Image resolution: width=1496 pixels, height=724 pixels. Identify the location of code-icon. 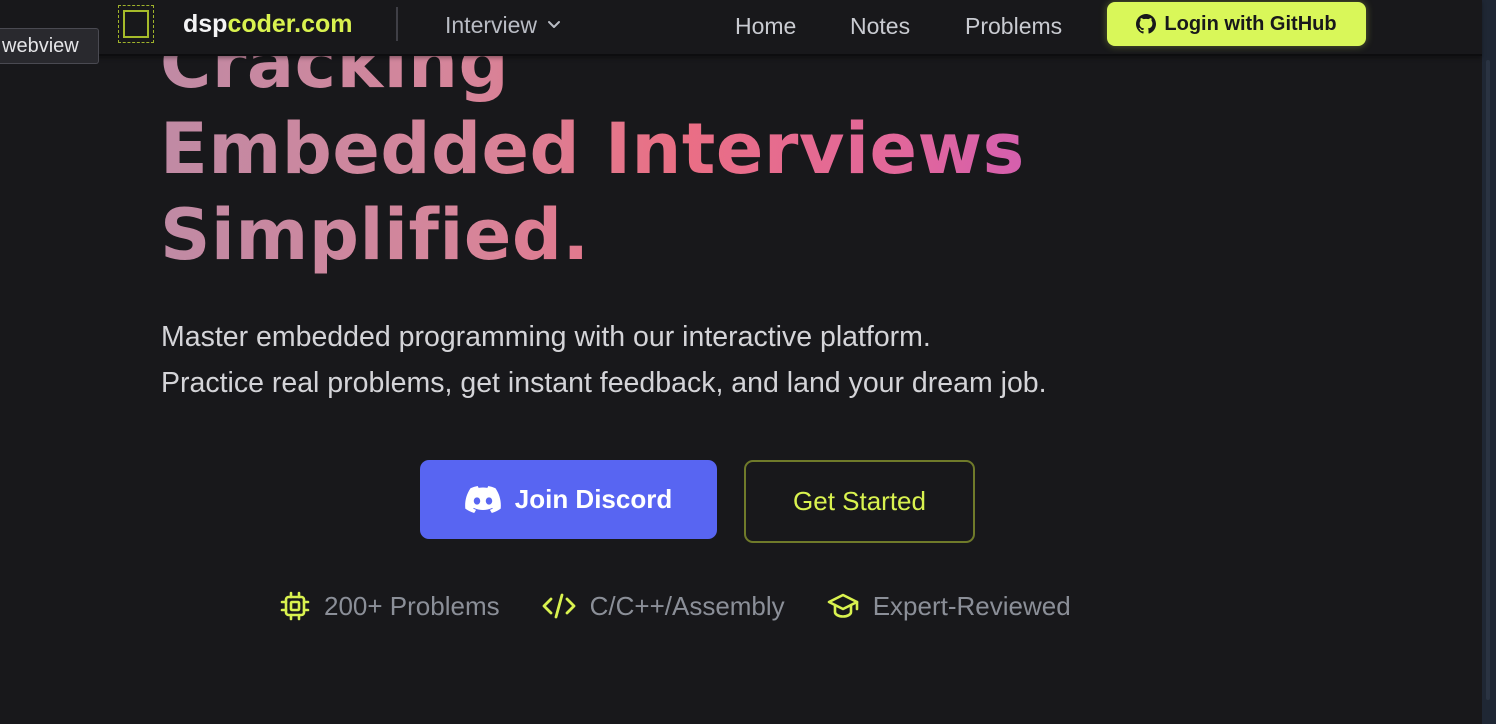
(559, 606).